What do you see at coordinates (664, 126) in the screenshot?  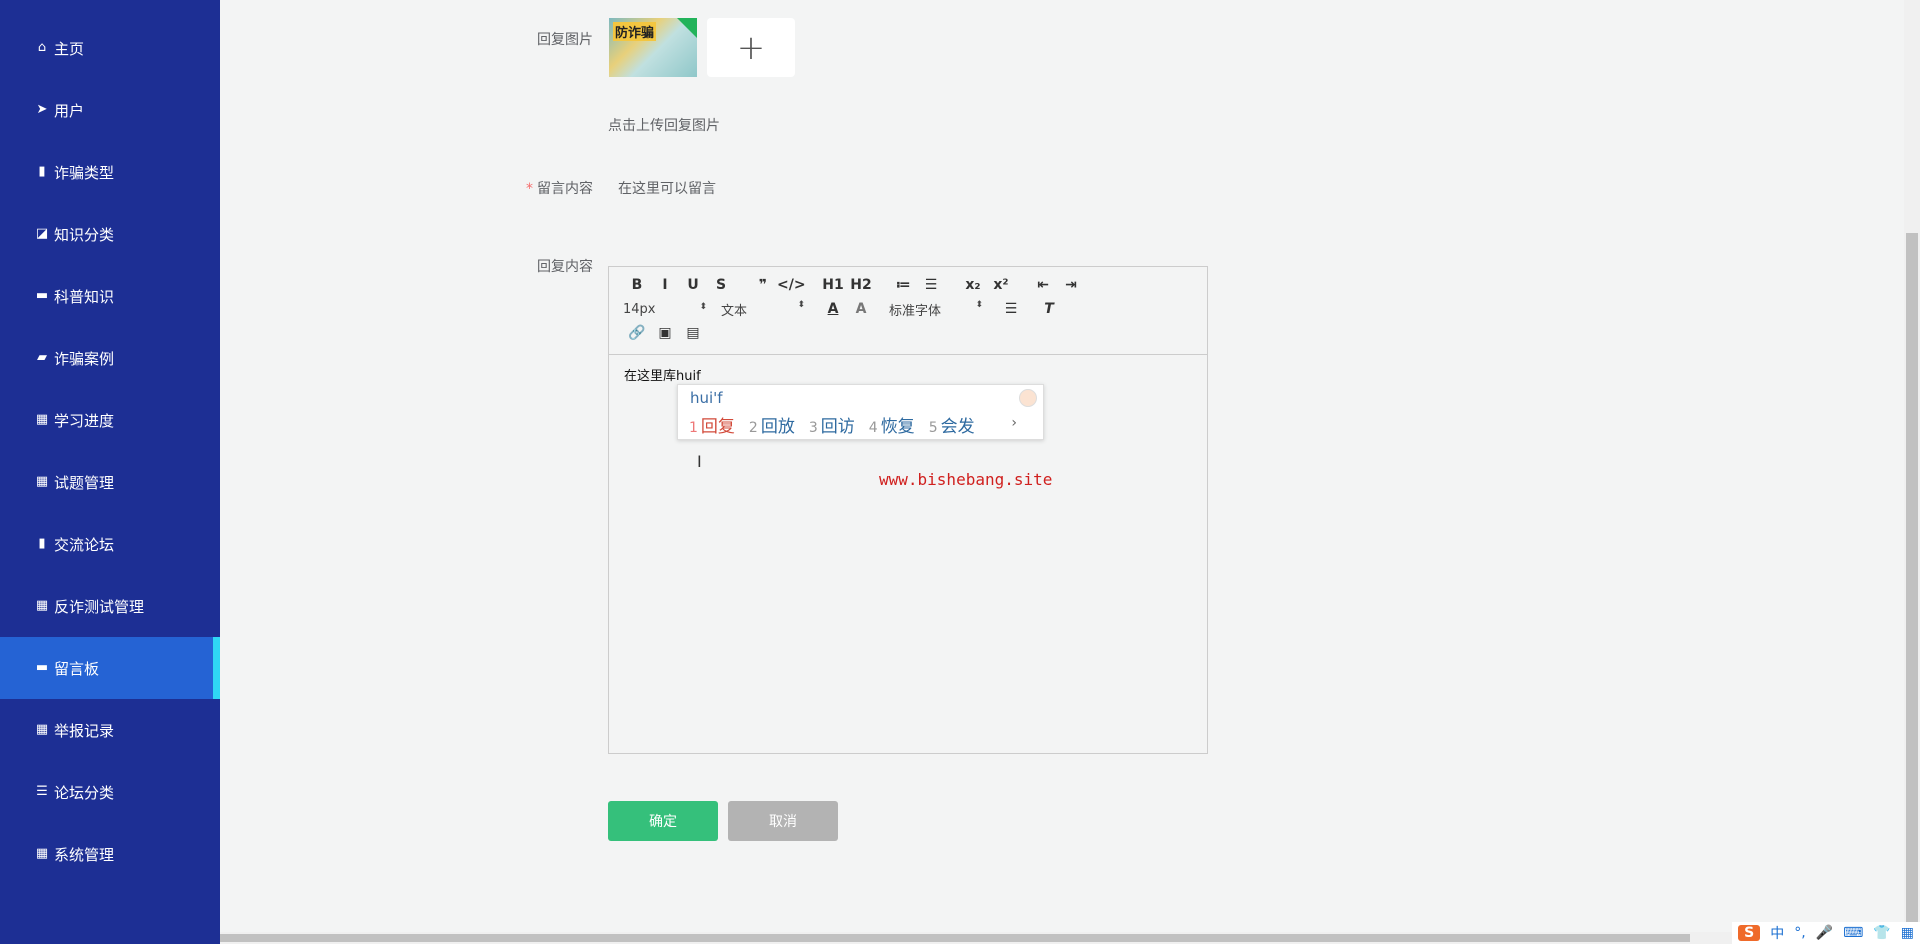 I see `upload-hint: 点击上传回复图片` at bounding box center [664, 126].